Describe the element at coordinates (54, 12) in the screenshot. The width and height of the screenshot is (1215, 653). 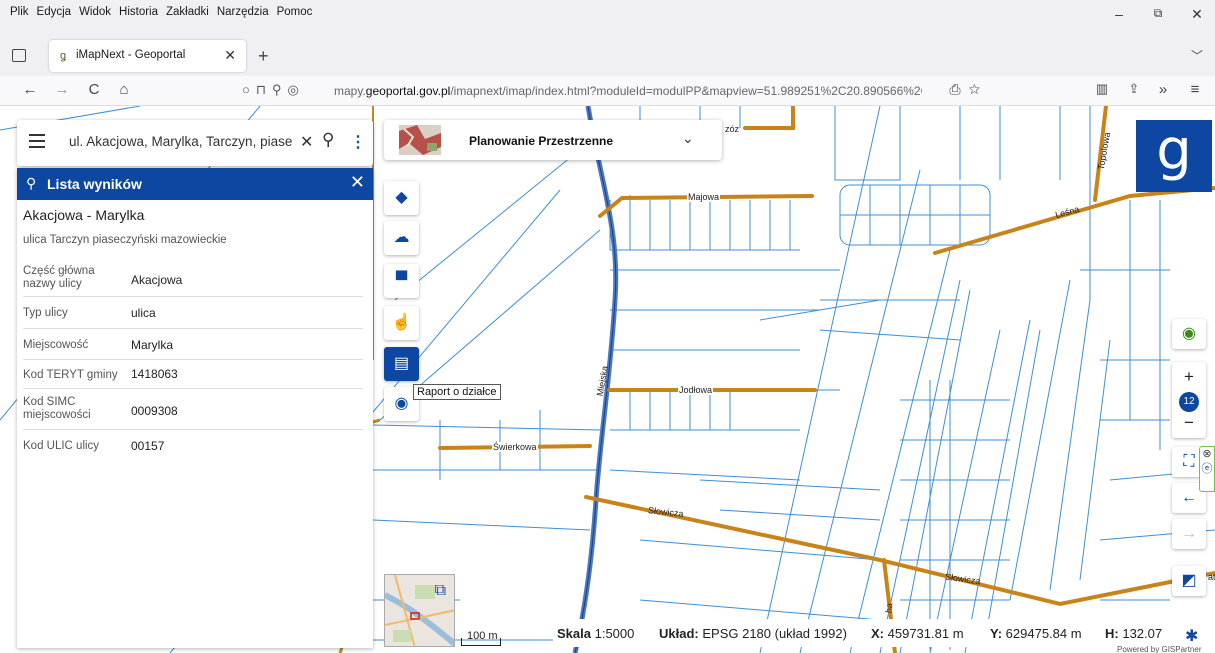
I see `menu-edycja: Edycja` at that location.